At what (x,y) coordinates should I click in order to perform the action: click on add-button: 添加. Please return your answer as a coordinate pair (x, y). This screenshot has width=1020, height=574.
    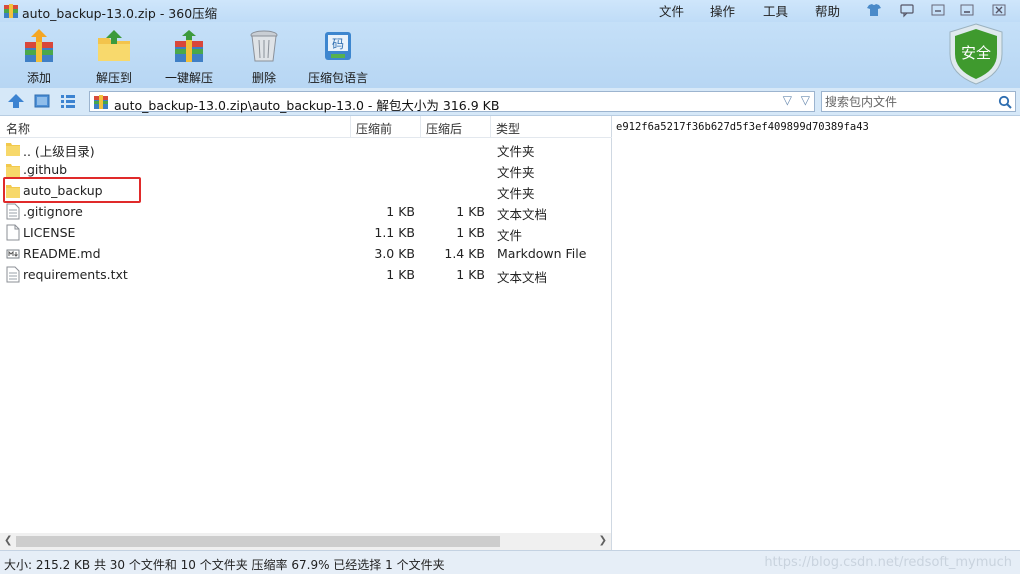
    Looking at the image, I should click on (39, 57).